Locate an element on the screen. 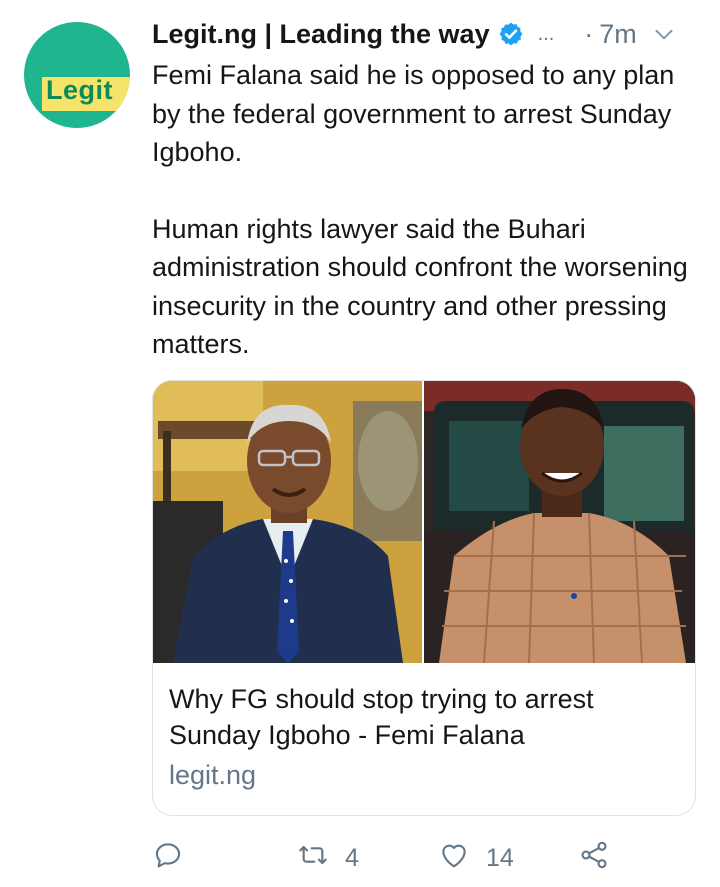 This screenshot has width=720, height=887. verified-badge-icon is located at coordinates (511, 34).